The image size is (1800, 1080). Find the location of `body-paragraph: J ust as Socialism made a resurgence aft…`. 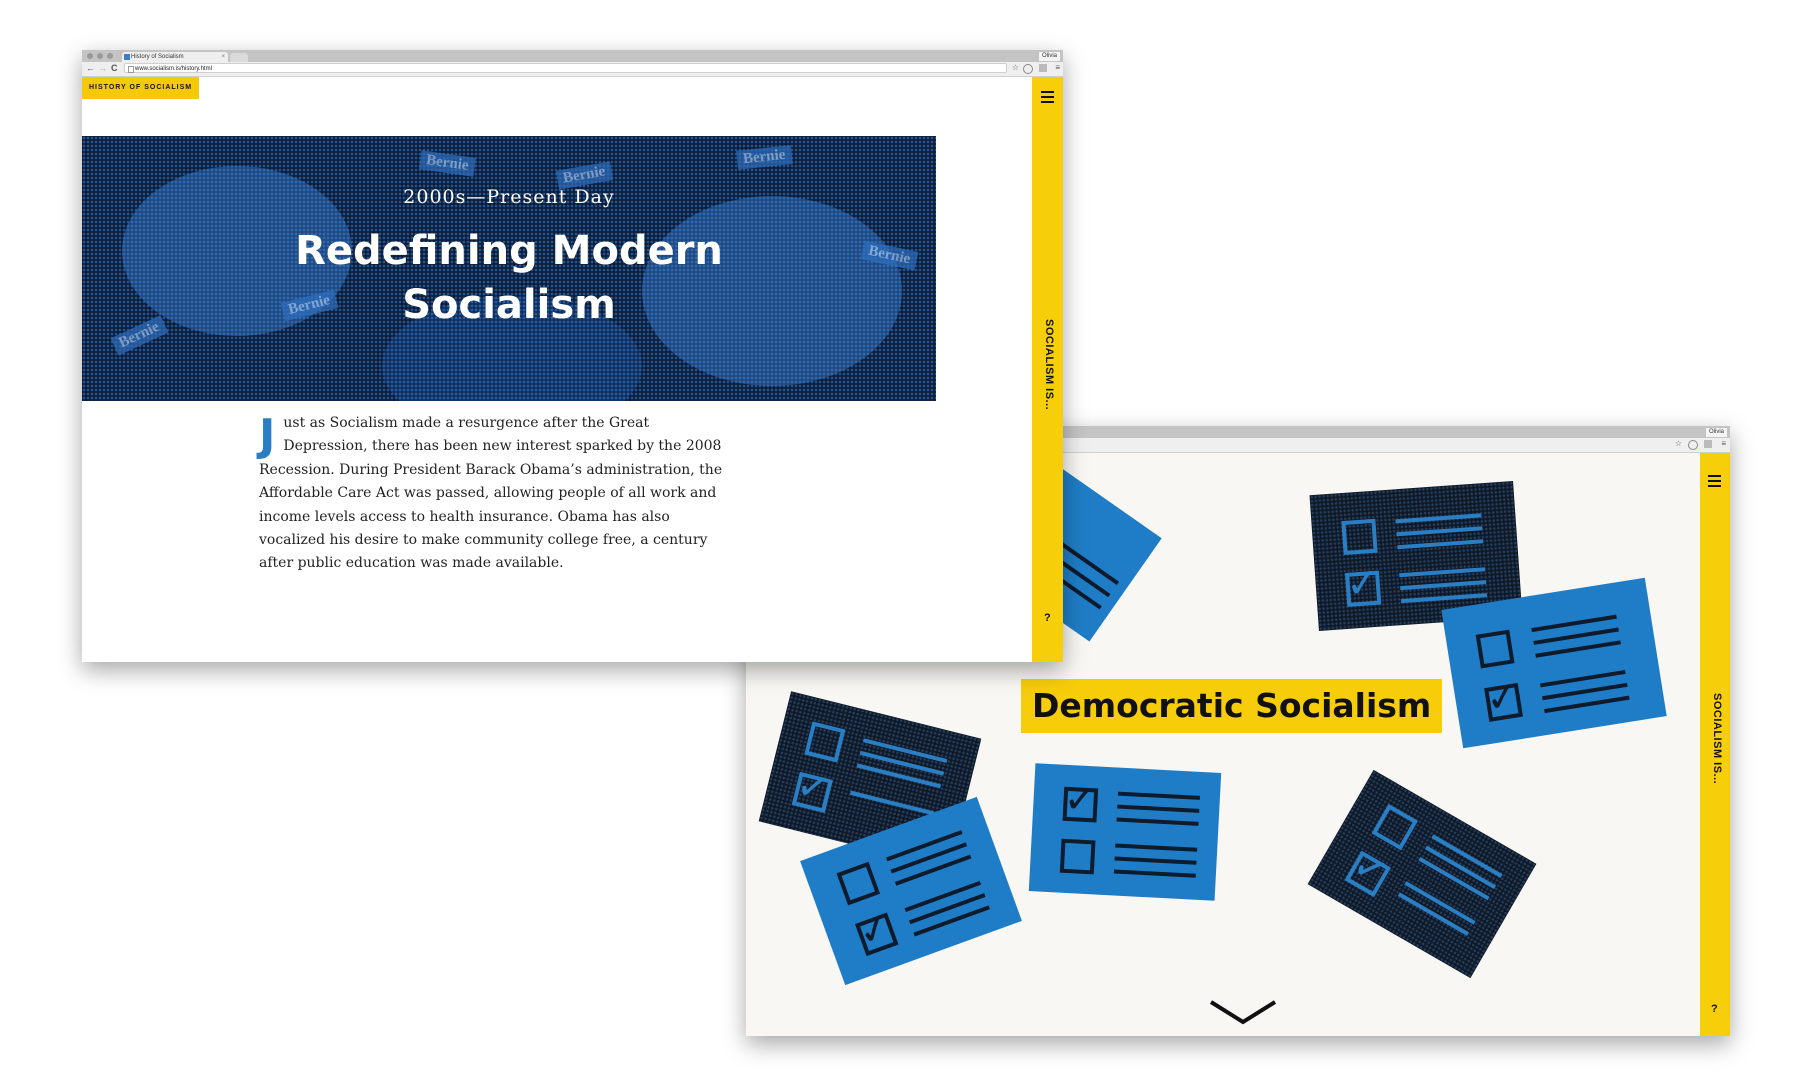

body-paragraph: J ust as Socialism made a resurgence aft… is located at coordinates (498, 494).